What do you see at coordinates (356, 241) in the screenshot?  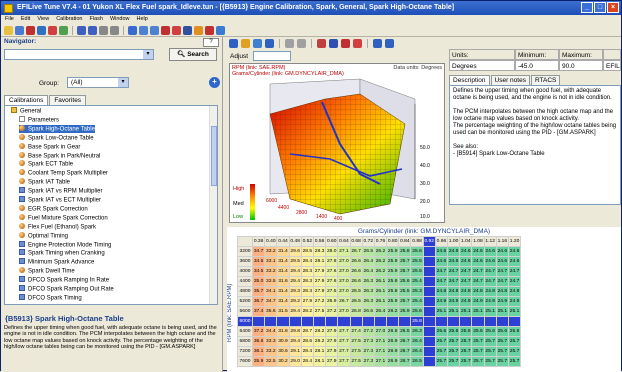 I see `column-header: 0.68` at bounding box center [356, 241].